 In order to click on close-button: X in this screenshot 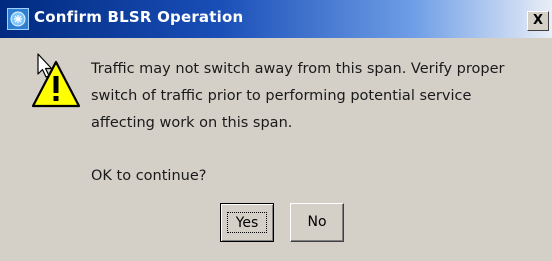, I will do `click(538, 21)`.